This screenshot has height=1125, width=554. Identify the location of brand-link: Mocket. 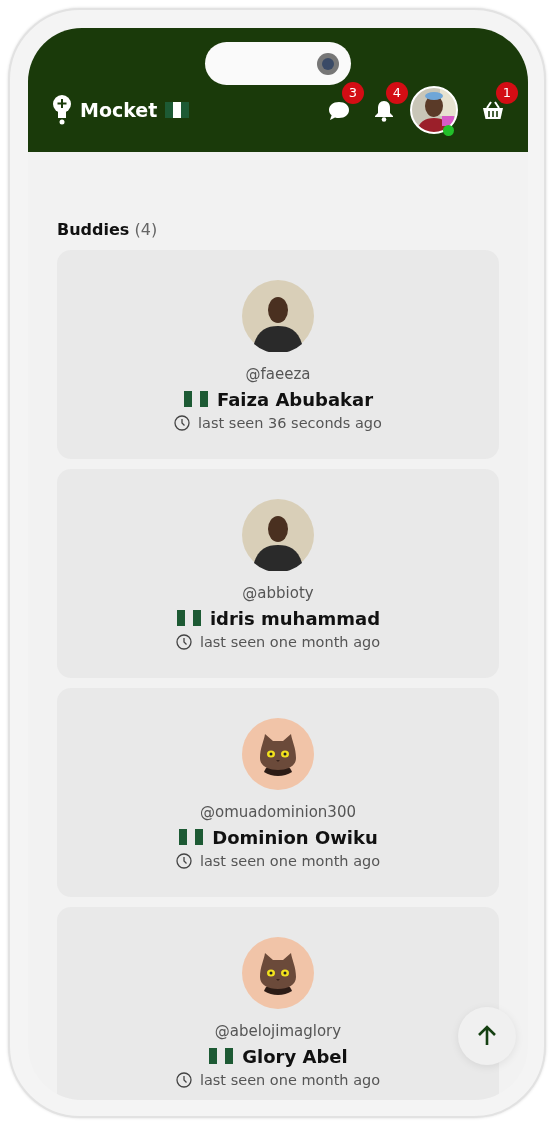
(121, 110).